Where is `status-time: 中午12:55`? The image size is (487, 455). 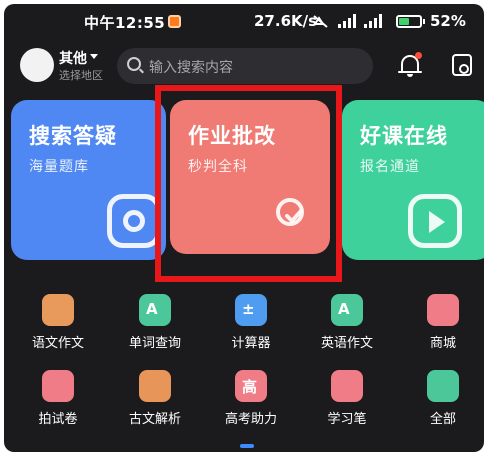
status-time: 中午12:55 is located at coordinates (125, 23).